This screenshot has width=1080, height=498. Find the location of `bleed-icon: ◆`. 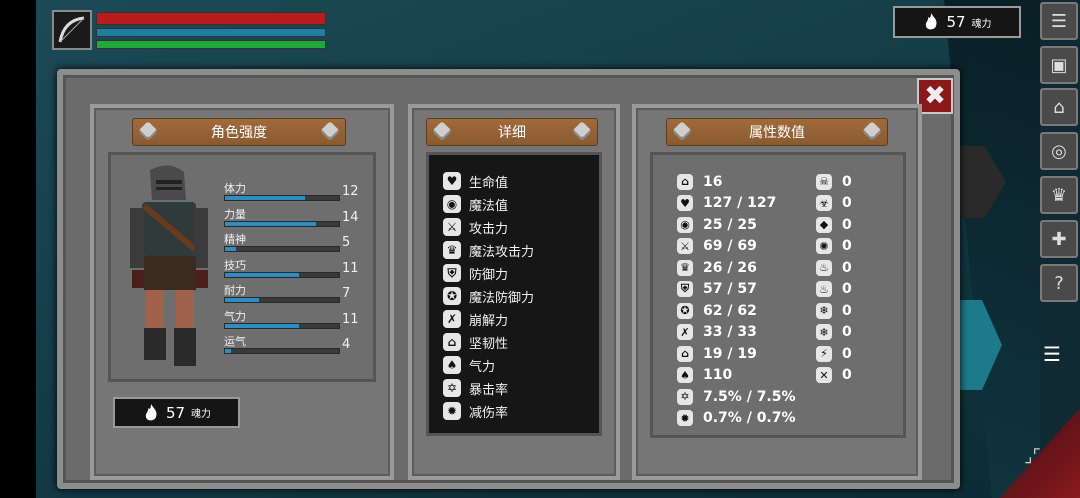

bleed-icon: ◆ is located at coordinates (824, 224).